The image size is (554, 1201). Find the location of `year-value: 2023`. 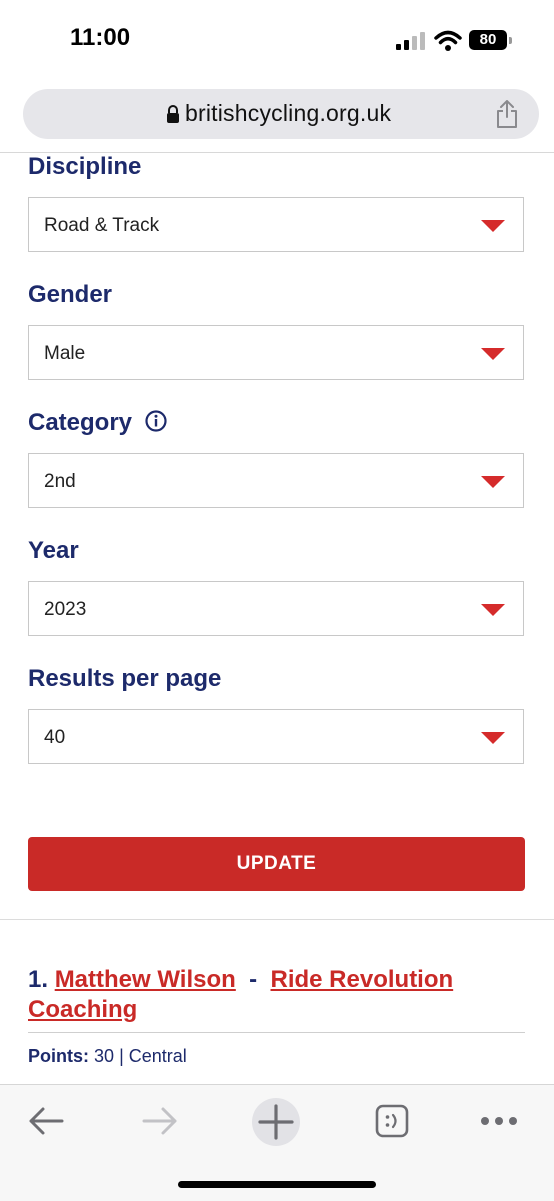

year-value: 2023 is located at coordinates (65, 609).